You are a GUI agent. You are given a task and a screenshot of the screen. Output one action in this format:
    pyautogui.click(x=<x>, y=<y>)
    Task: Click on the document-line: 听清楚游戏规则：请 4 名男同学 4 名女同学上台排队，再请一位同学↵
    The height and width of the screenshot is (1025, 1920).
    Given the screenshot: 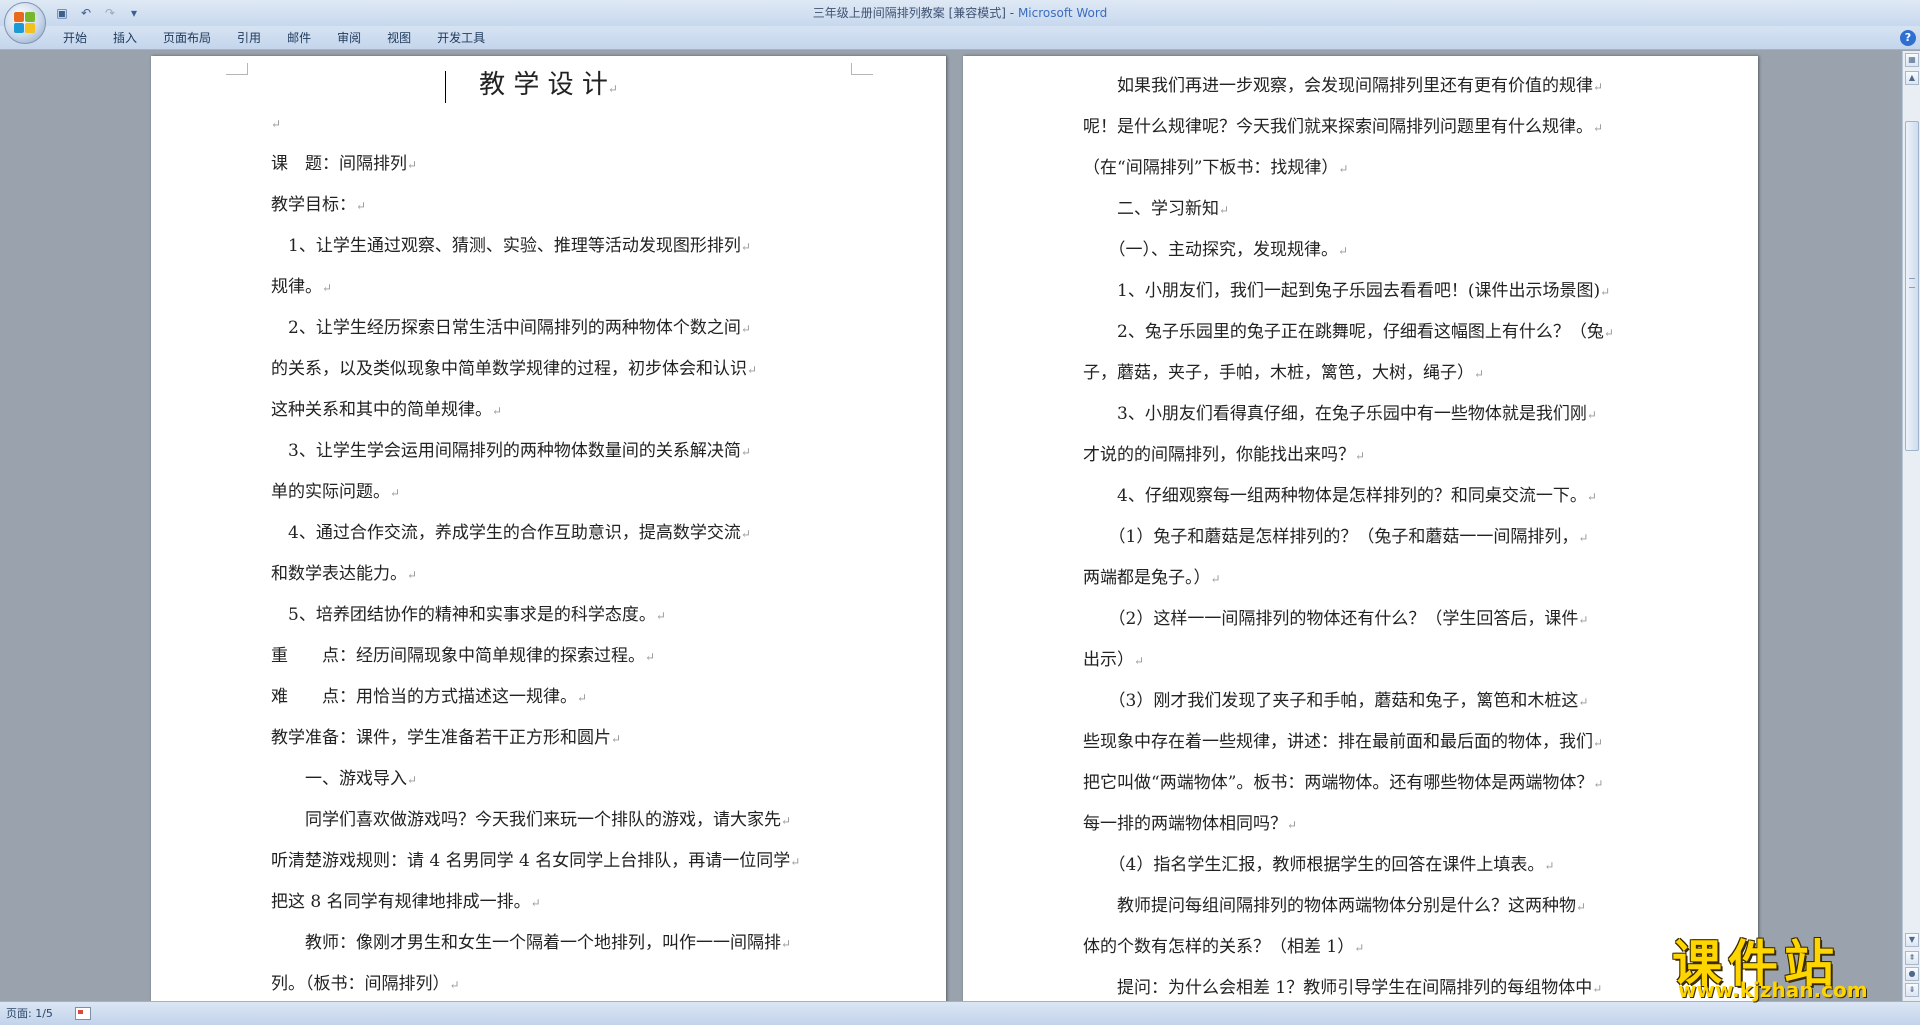 What is the action you would take?
    pyautogui.click(x=551, y=861)
    